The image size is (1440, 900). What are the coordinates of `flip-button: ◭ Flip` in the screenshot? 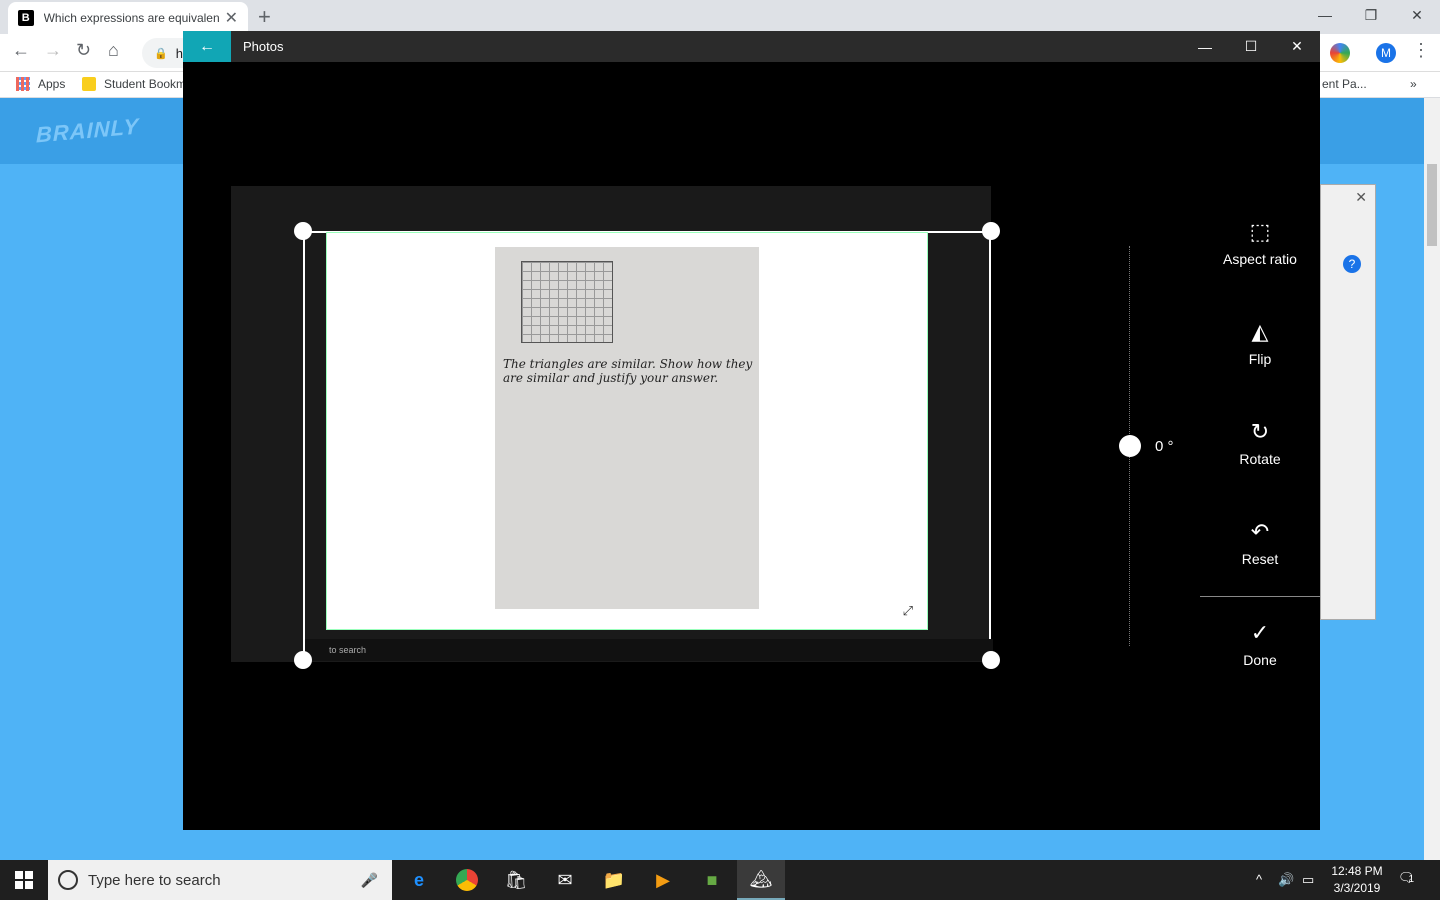 It's located at (1260, 343).